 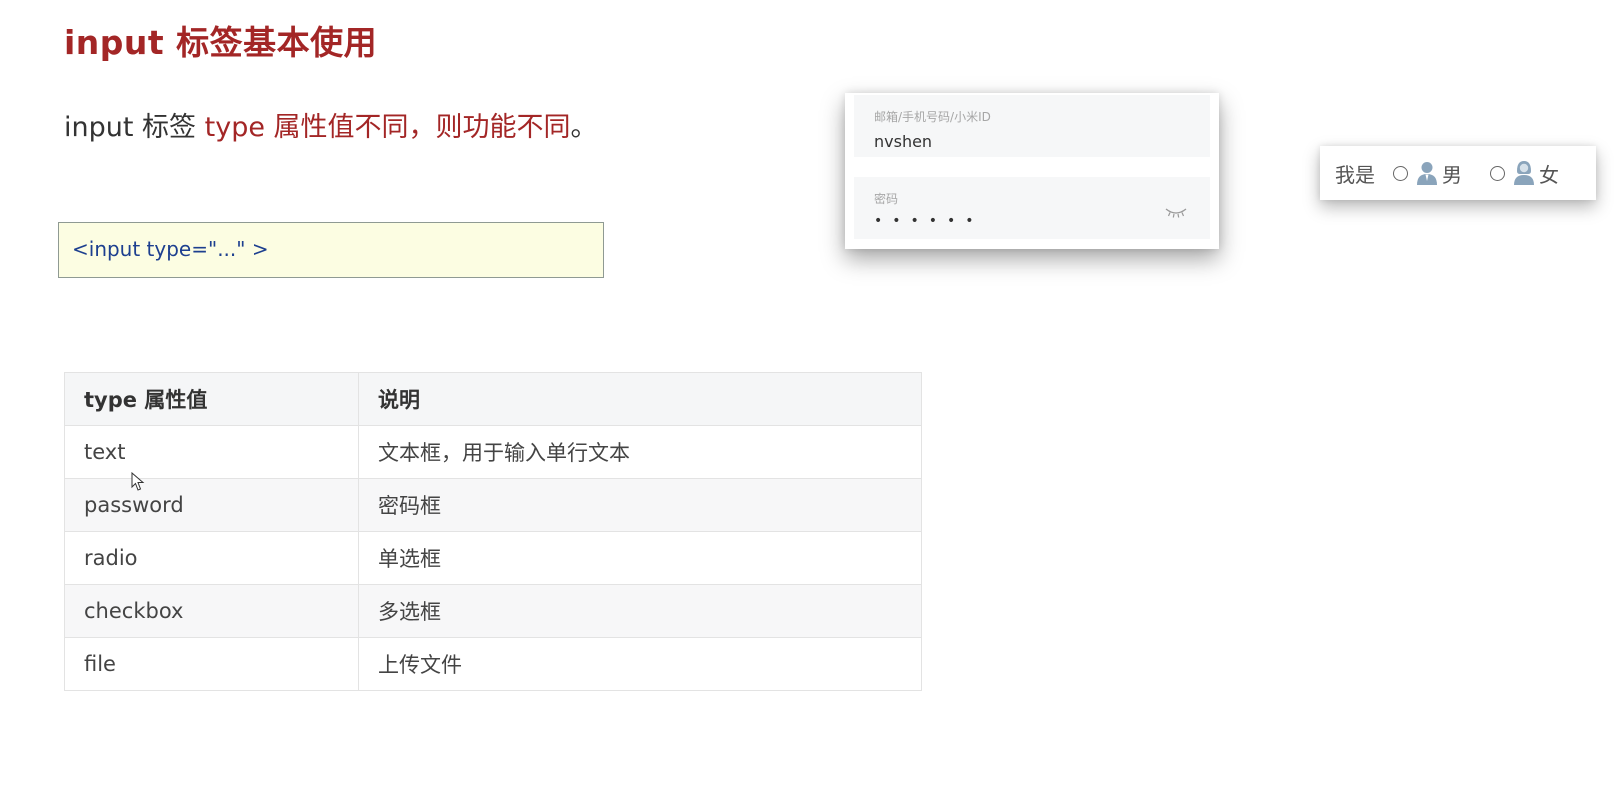 What do you see at coordinates (1400, 173) in the screenshot?
I see `radio-male` at bounding box center [1400, 173].